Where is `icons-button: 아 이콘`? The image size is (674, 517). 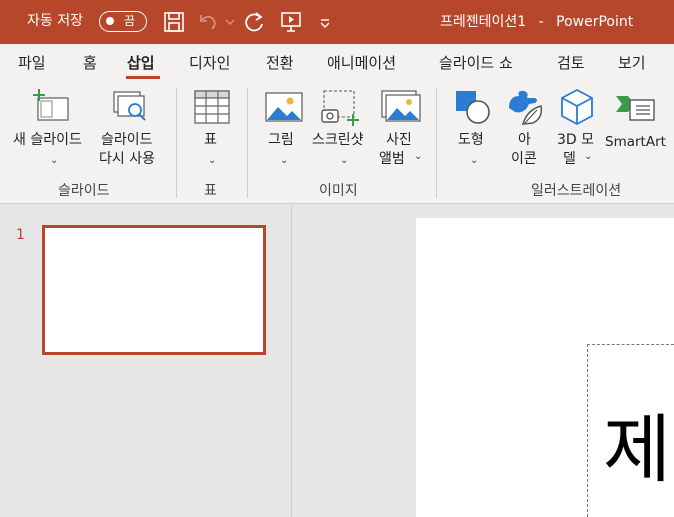
icons-button: 아 이콘 is located at coordinates (525, 130).